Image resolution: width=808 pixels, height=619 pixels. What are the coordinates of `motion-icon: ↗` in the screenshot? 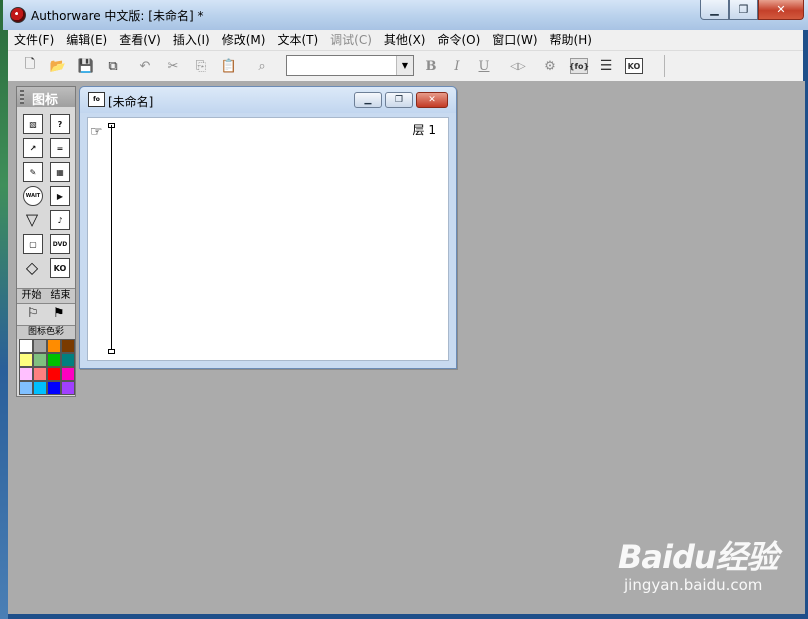 It's located at (33, 148).